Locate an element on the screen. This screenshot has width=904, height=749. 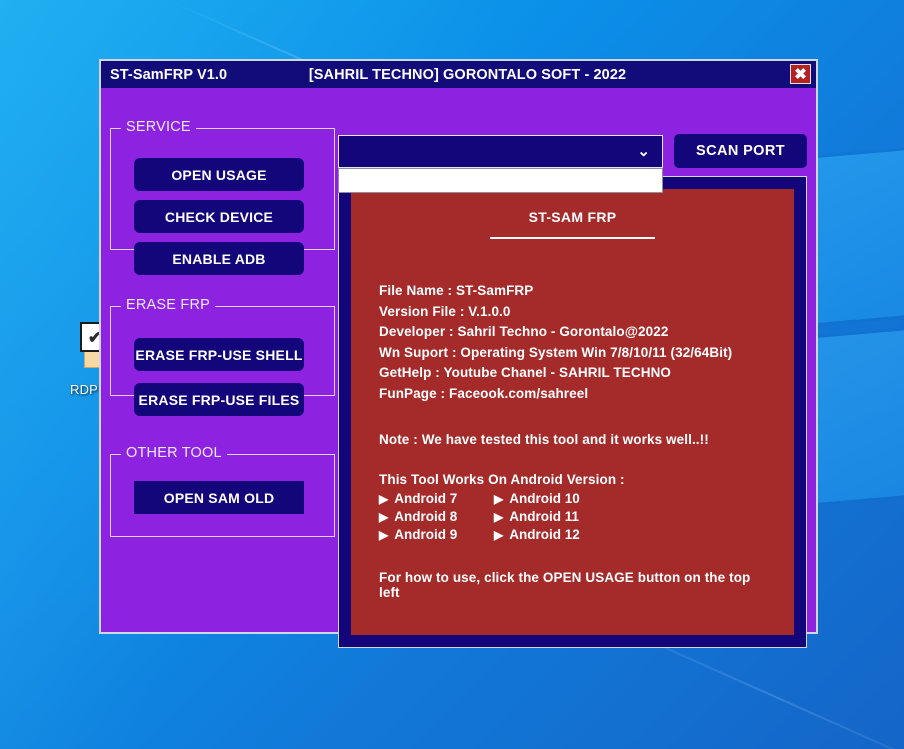
check-device-button: CHECK DEVICE is located at coordinates (219, 216).